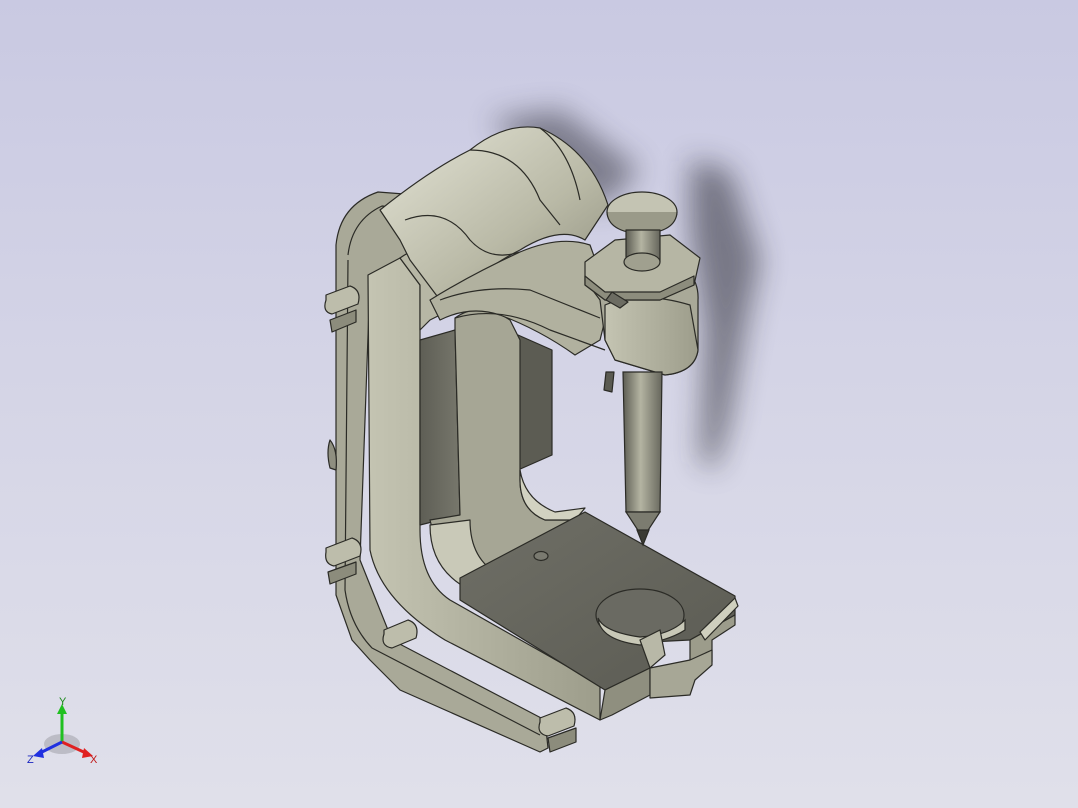 This screenshot has height=808, width=1078. Describe the element at coordinates (63, 702) in the screenshot. I see `y-axis-label: Y` at that location.